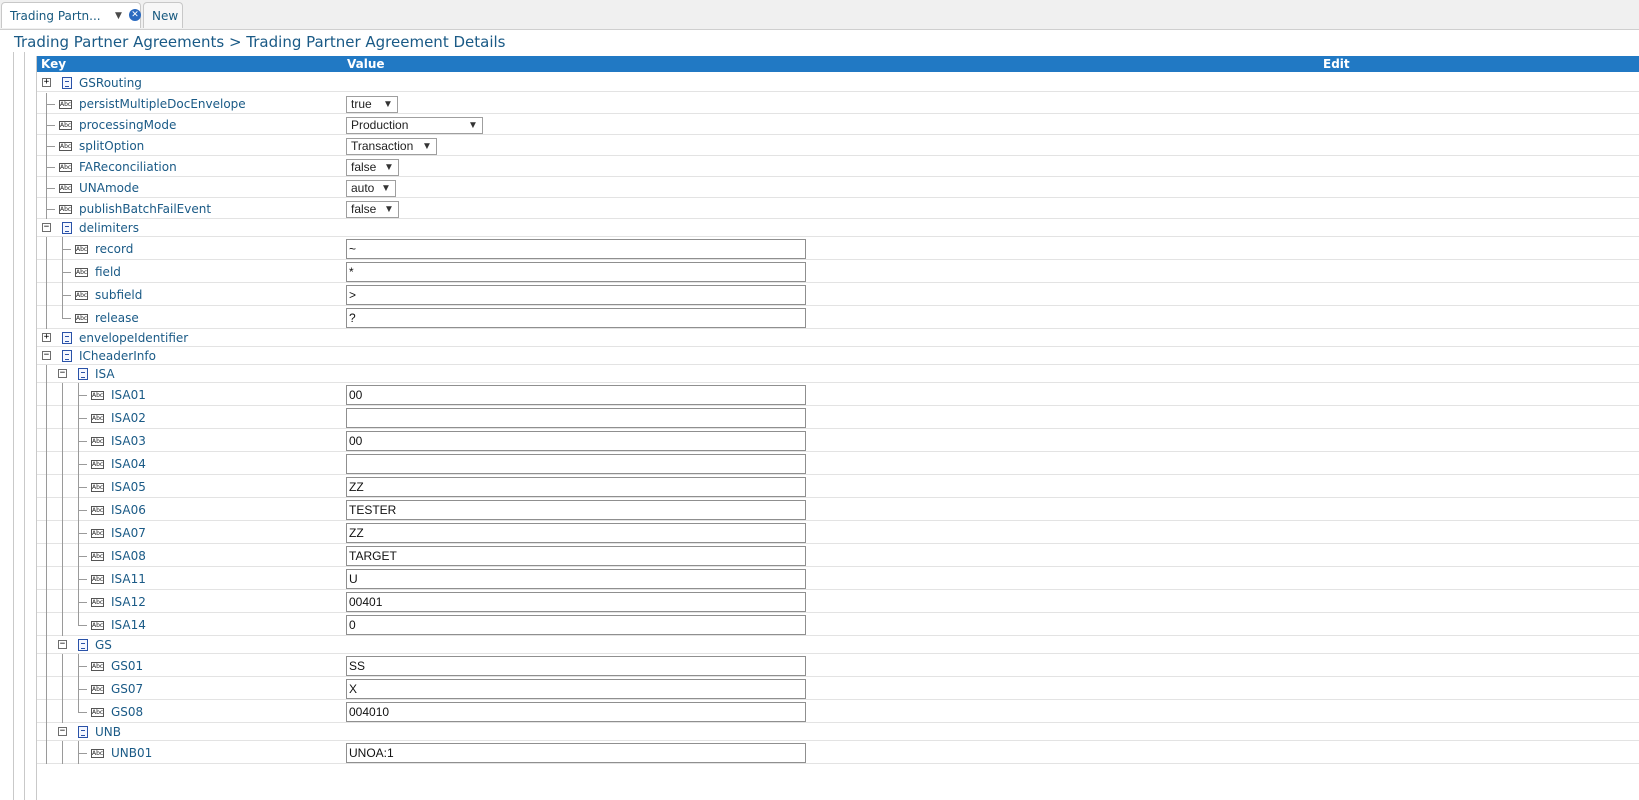  Describe the element at coordinates (576, 272) in the screenshot. I see `value-input: *` at that location.